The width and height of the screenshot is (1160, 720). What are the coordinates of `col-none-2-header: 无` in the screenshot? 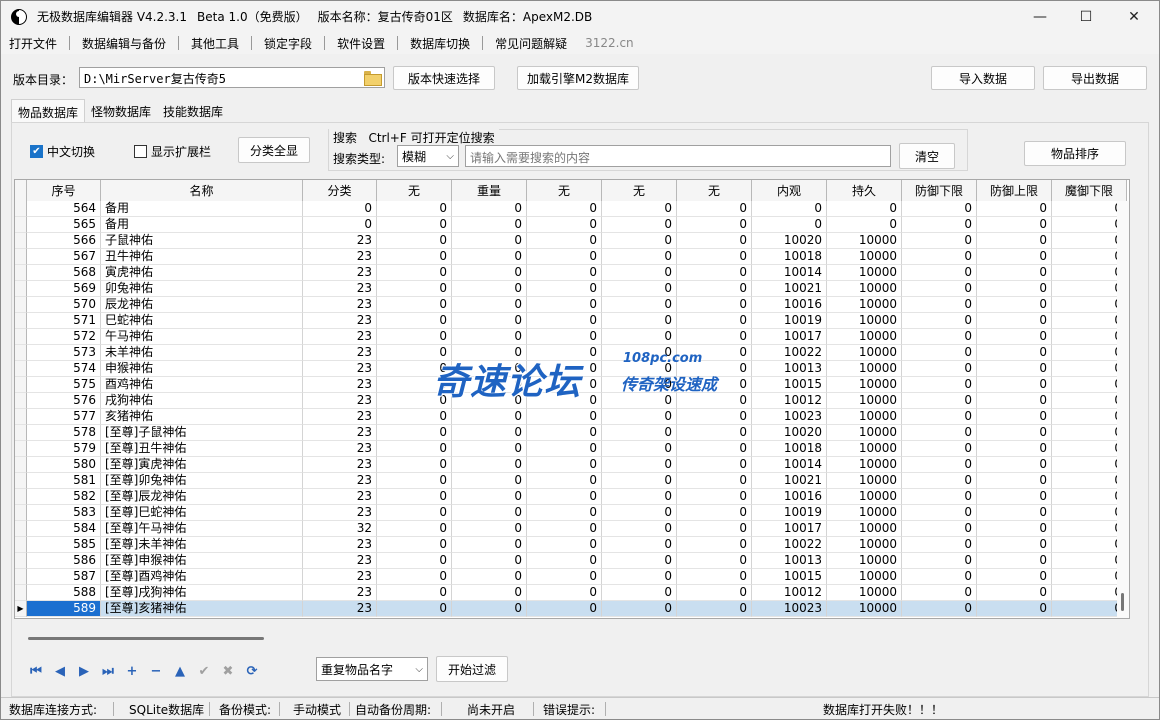 It's located at (564, 190).